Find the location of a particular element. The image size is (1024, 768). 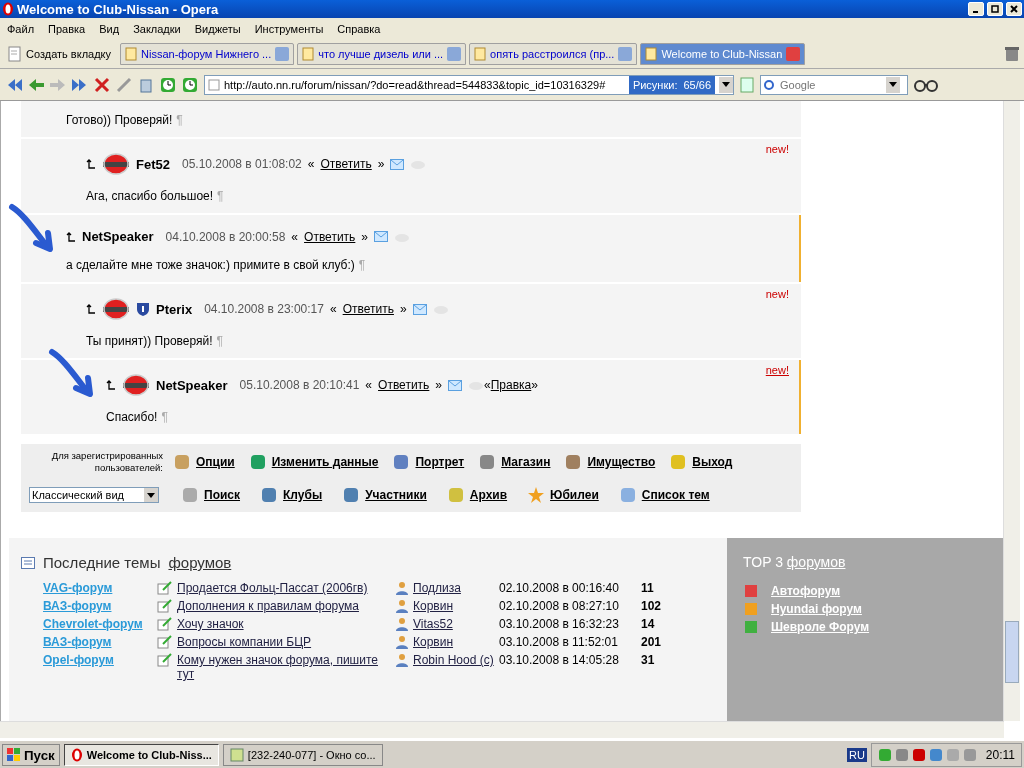

menu-item: Справка is located at coordinates (359, 29).